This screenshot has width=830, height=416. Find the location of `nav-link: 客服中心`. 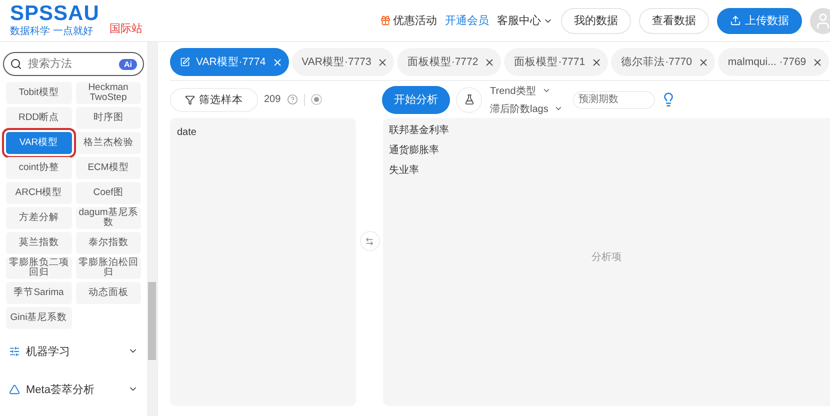

nav-link: 客服中心 is located at coordinates (525, 20).